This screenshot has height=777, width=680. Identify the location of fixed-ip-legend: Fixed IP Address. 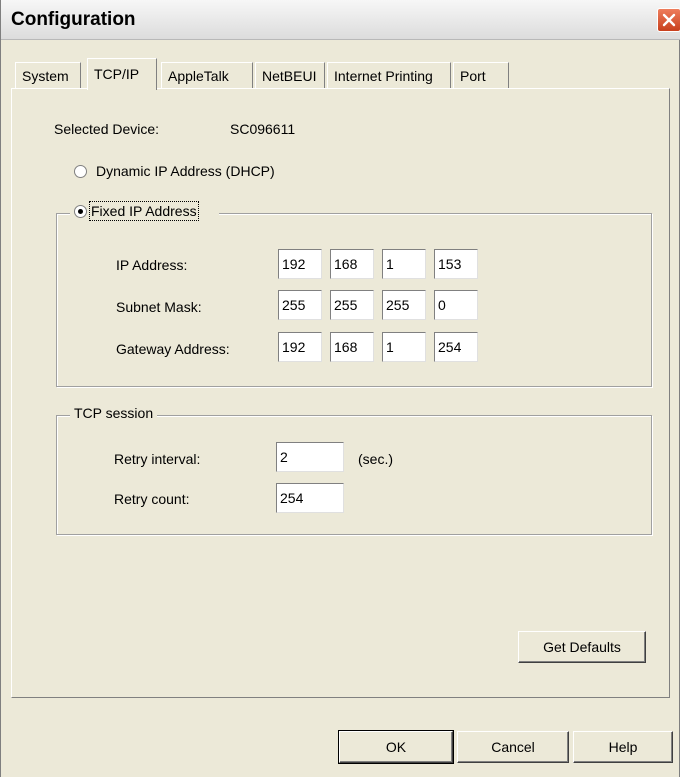
(144, 211).